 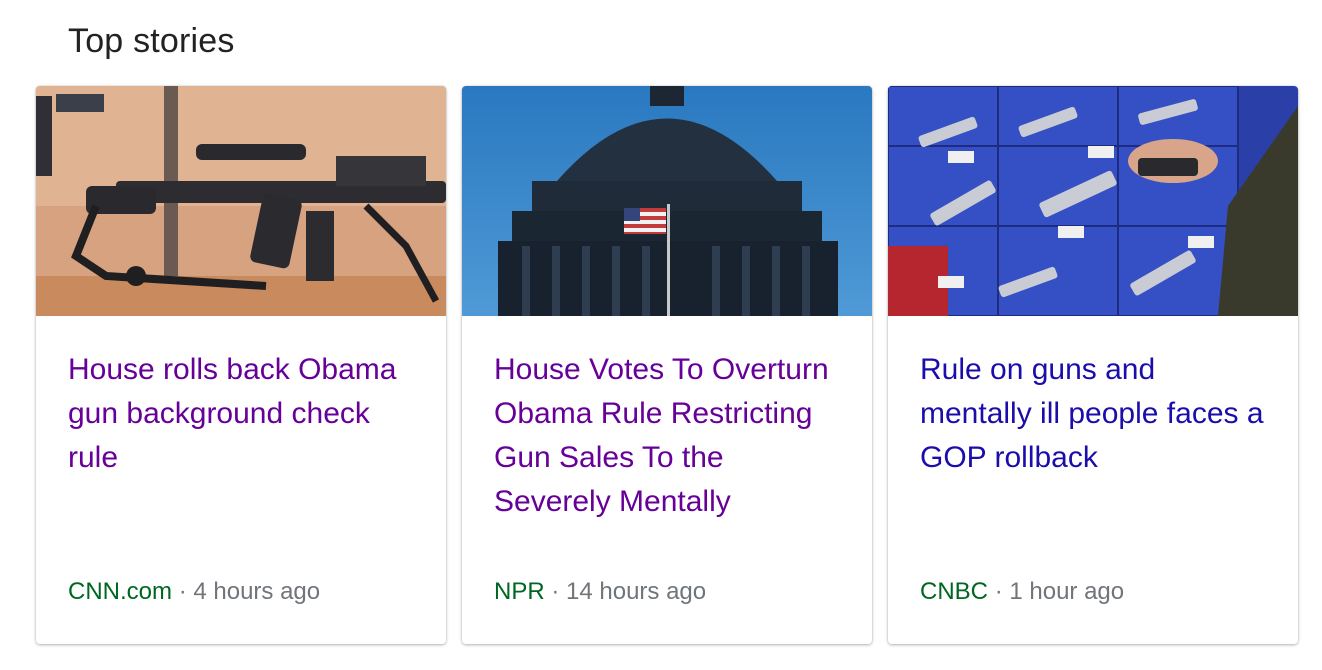 I want to click on story-time: 14 hours ago, so click(x=636, y=591).